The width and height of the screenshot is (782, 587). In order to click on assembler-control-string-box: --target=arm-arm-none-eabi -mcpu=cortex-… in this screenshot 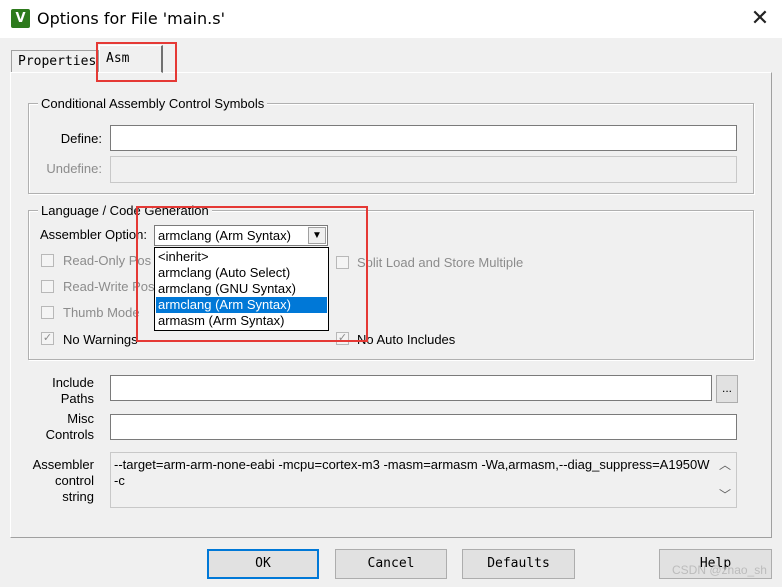, I will do `click(423, 480)`.